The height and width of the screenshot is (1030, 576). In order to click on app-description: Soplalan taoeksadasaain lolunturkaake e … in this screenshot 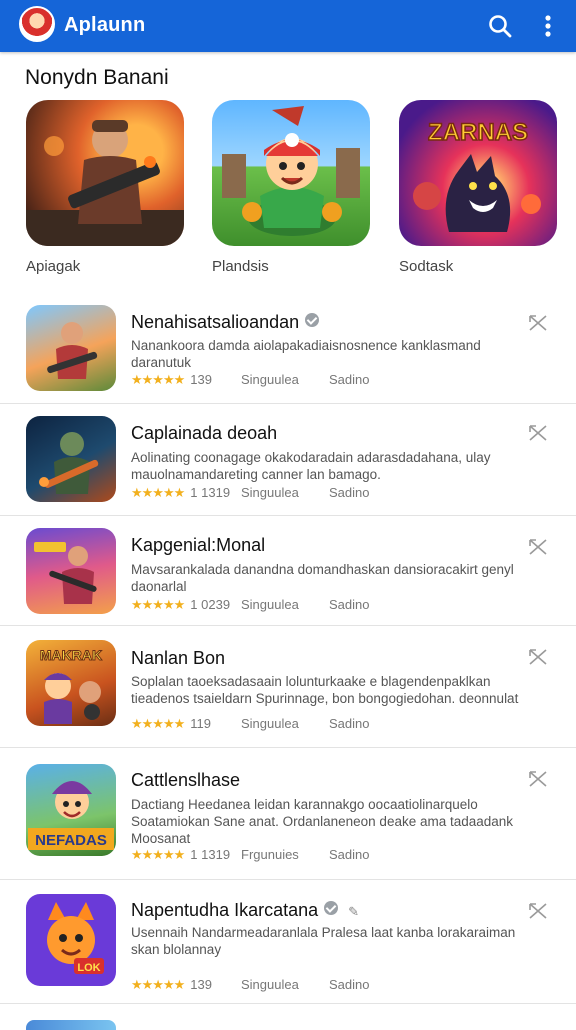, I will do `click(325, 690)`.